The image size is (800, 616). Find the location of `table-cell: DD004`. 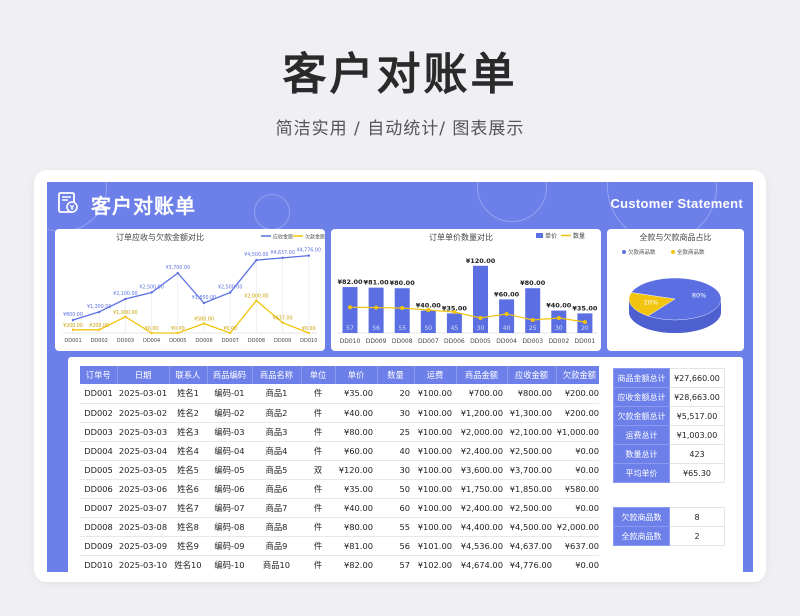

table-cell: DD004 is located at coordinates (98, 451).